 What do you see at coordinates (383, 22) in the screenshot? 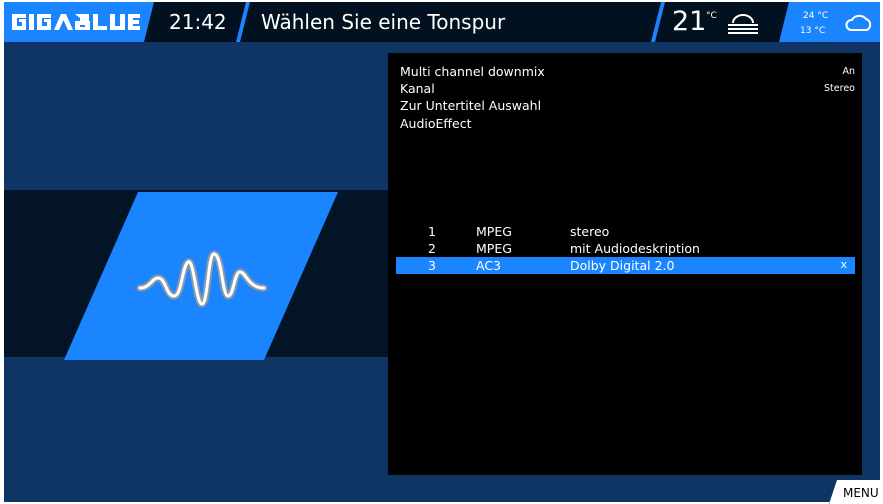
I see `page-title: Wählen Sie eine Tonspur` at bounding box center [383, 22].